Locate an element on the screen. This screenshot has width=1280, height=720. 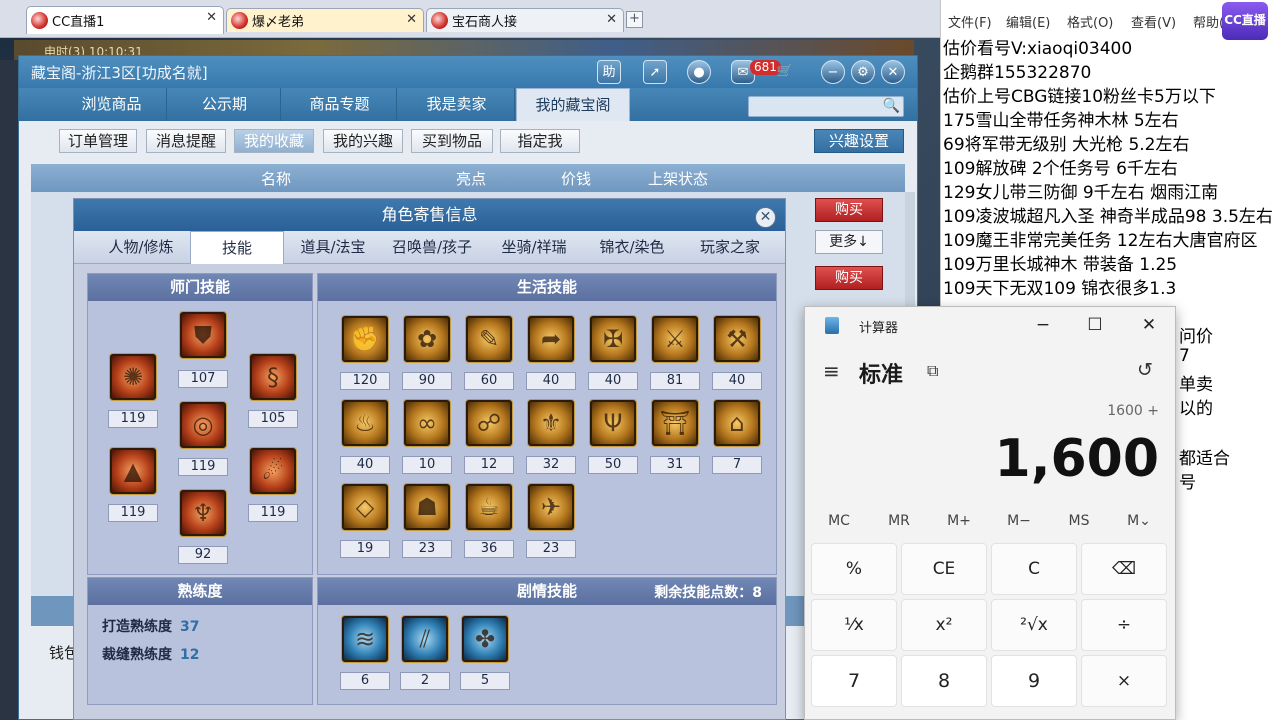
life-skill-icon: ☕ is located at coordinates (489, 507).